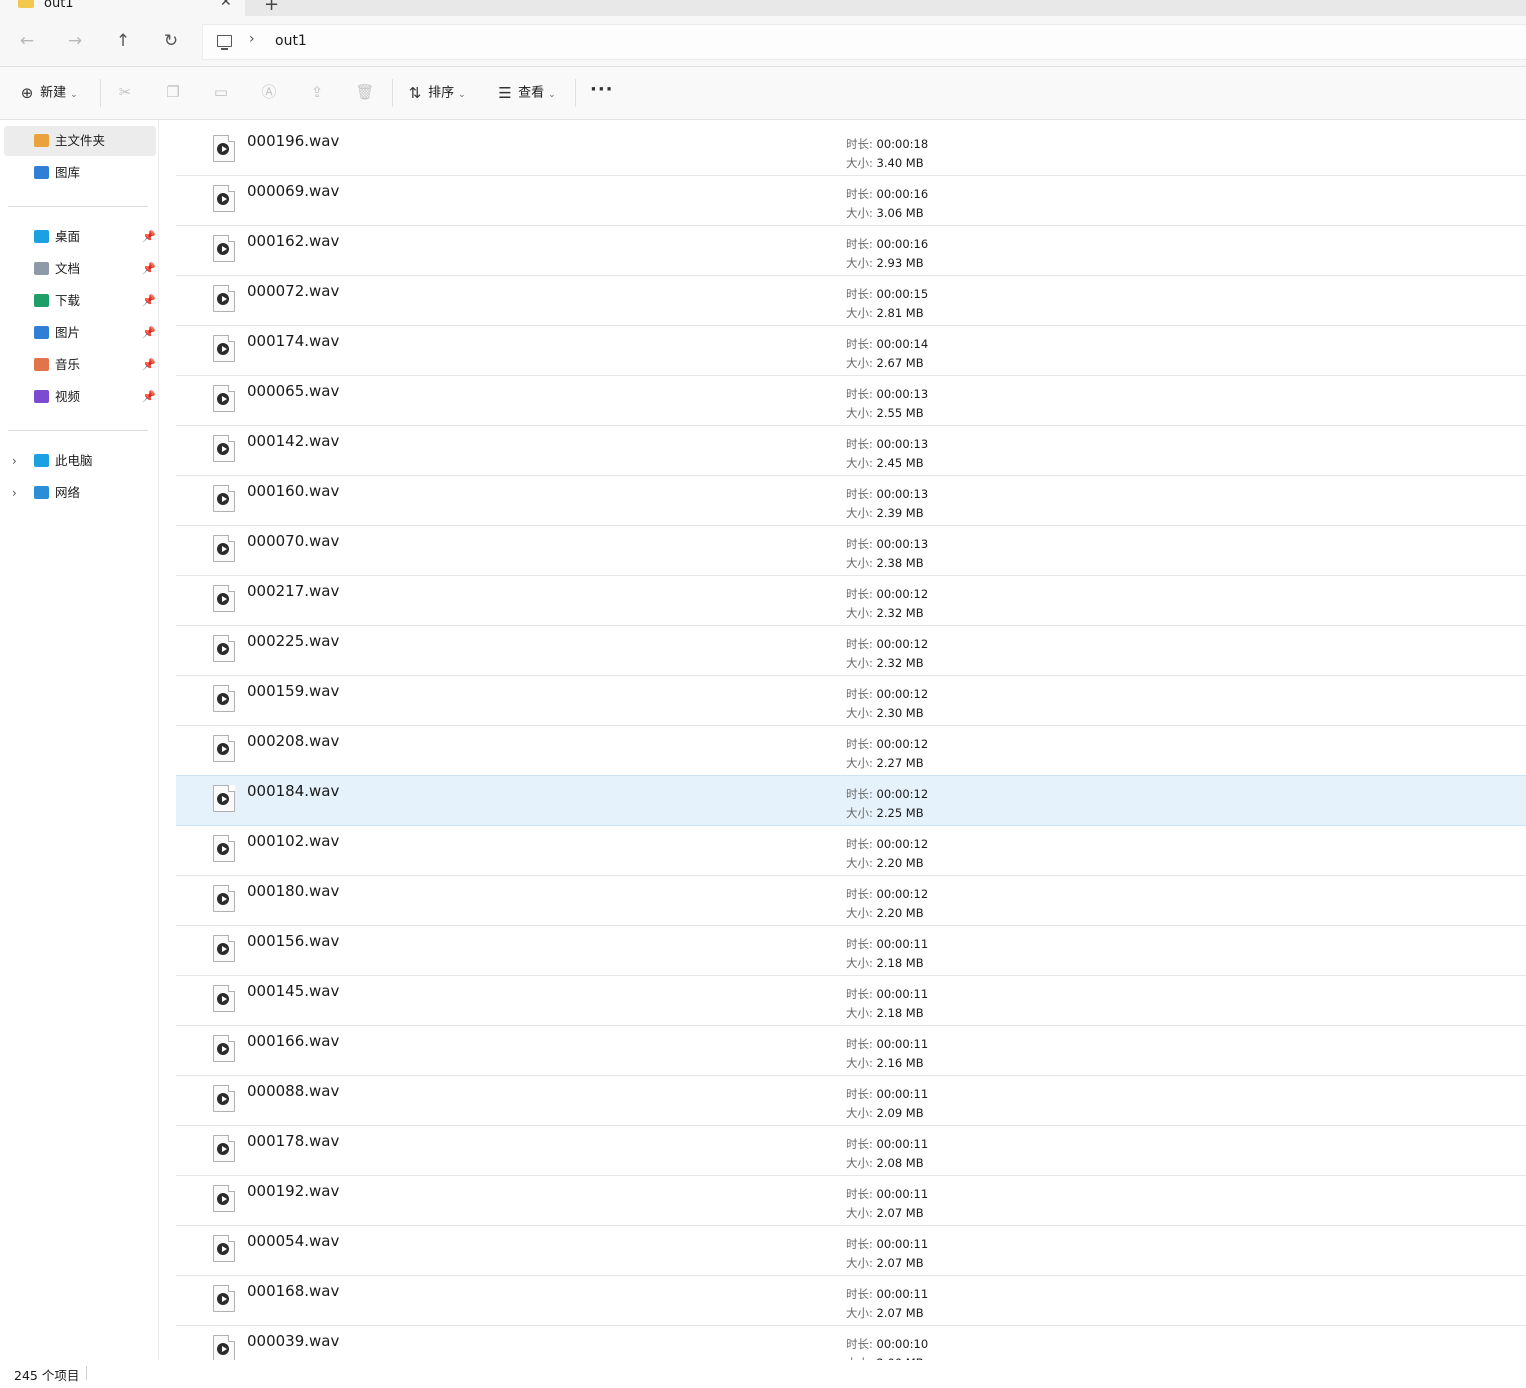 The image size is (1526, 1388). What do you see at coordinates (173, 92) in the screenshot?
I see `copy-icon: ❐` at bounding box center [173, 92].